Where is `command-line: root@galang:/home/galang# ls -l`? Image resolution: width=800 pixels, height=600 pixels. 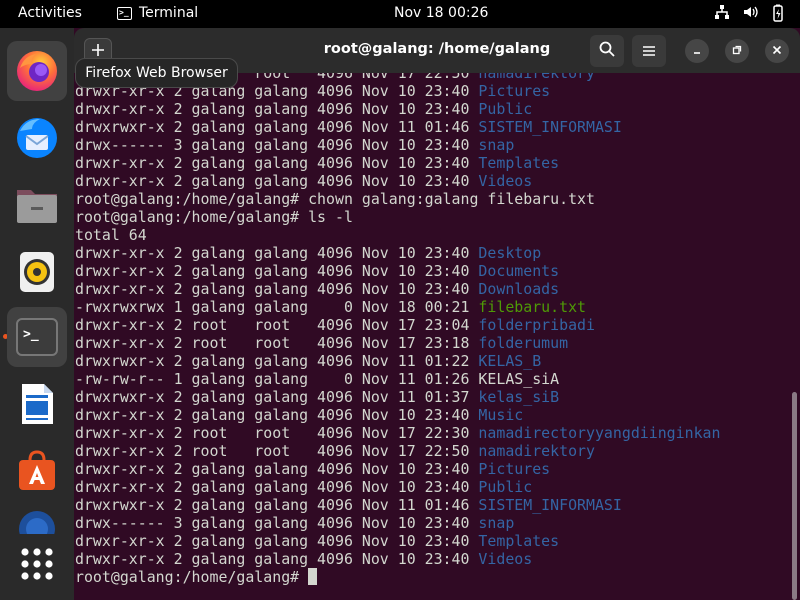
command-line: root@galang:/home/galang# ls -l is located at coordinates (214, 217).